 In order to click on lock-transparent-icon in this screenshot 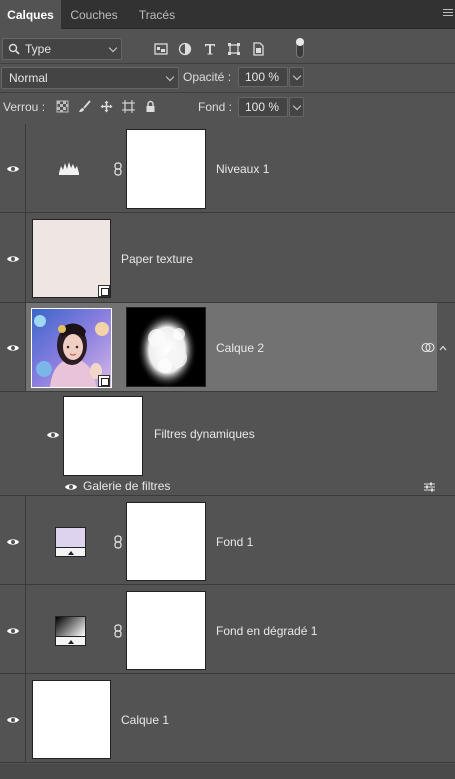, I will do `click(62, 106)`.